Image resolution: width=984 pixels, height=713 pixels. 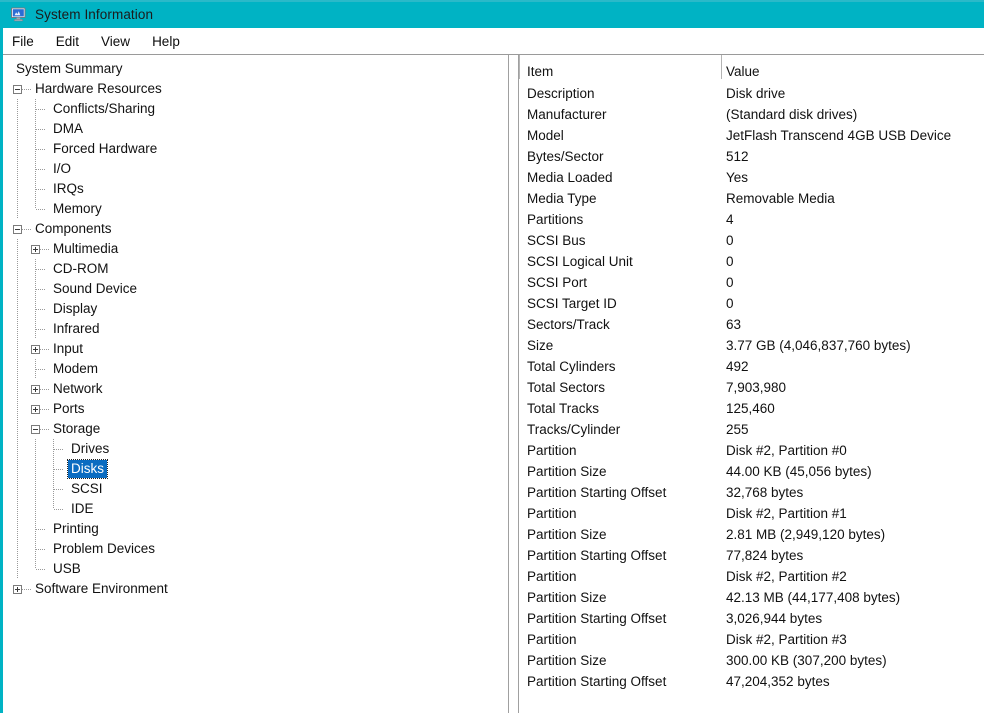 I want to click on details-row: Manufacturer (Standard disk drives), so click(x=751, y=114).